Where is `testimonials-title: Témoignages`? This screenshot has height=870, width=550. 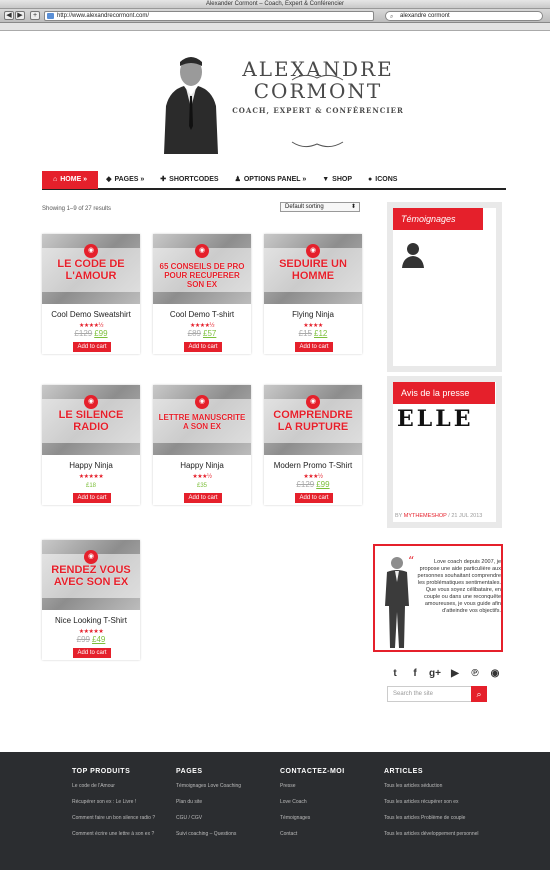
testimonials-title: Témoignages is located at coordinates (438, 219).